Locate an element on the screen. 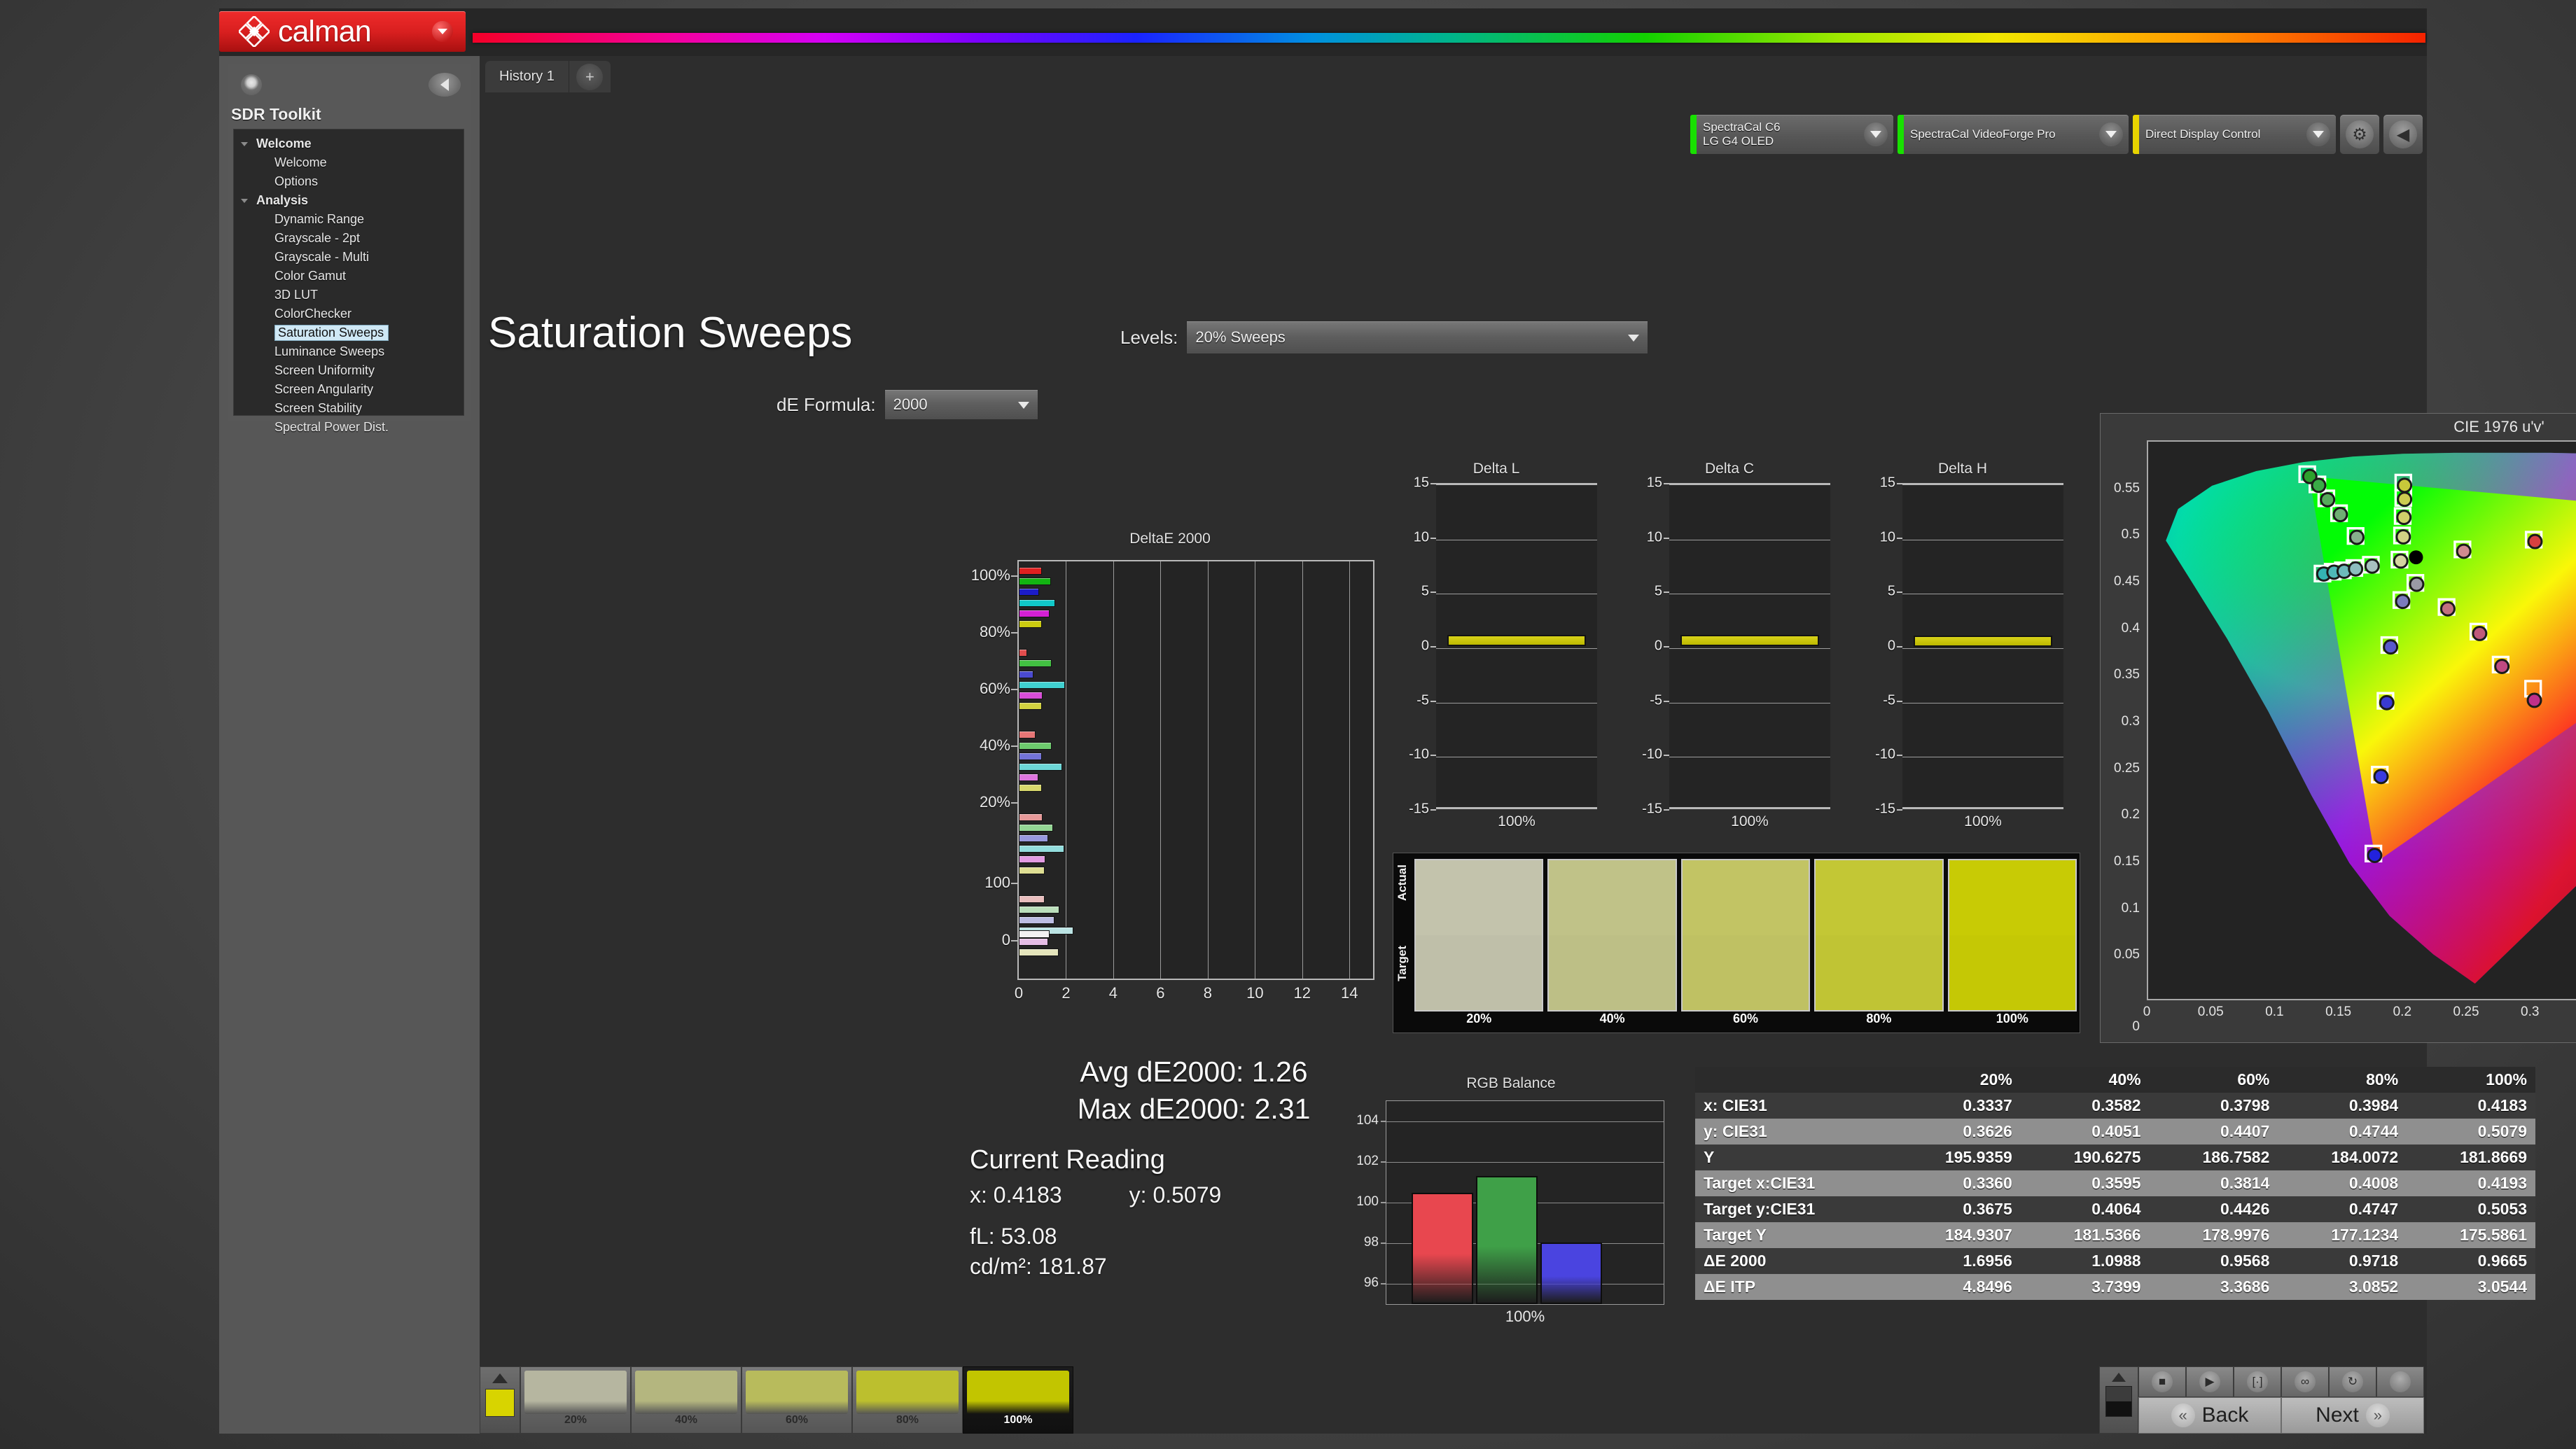 This screenshot has width=2576, height=1449. pattern-window-button is located at coordinates (2118, 1400).